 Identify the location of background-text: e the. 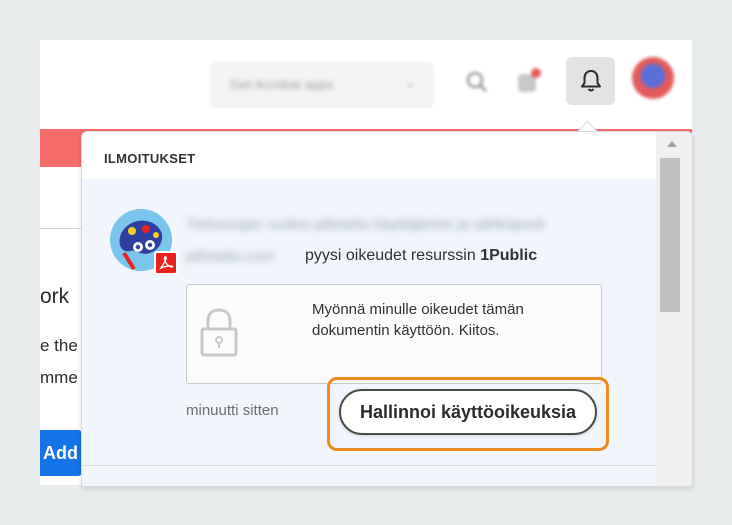
(59, 345).